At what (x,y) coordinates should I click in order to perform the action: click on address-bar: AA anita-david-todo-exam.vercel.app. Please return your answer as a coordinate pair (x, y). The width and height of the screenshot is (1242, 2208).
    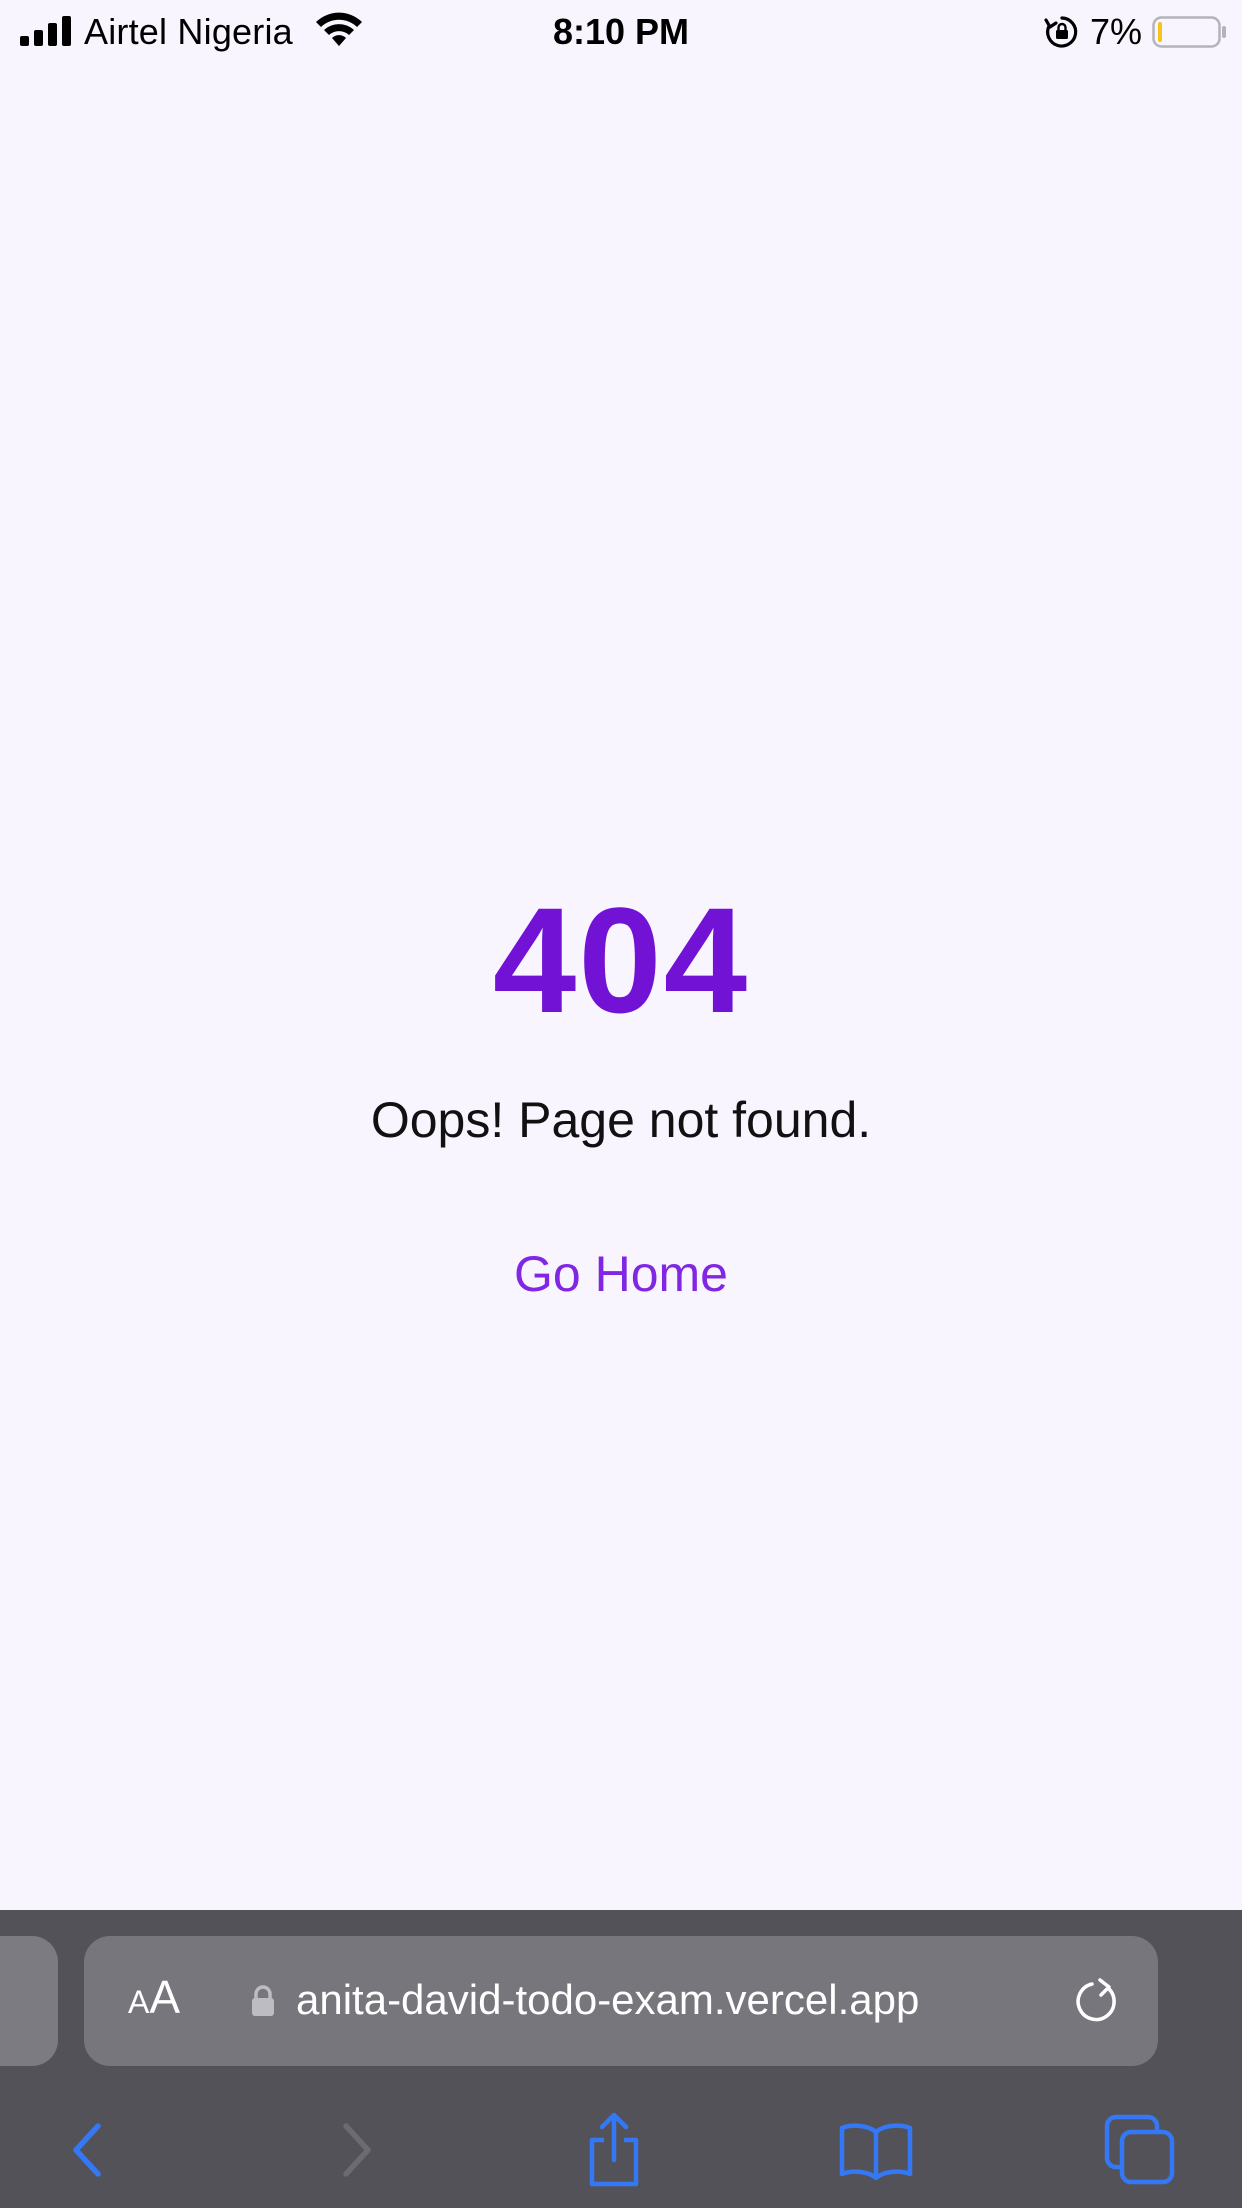
    Looking at the image, I should click on (621, 2001).